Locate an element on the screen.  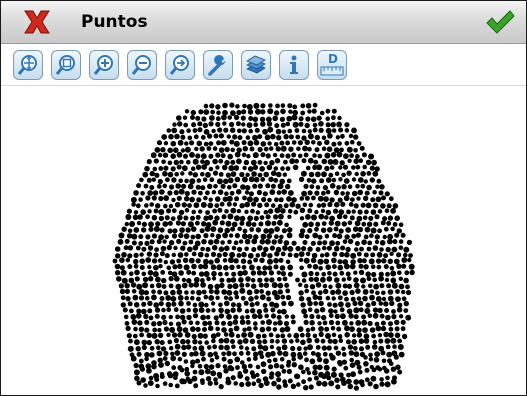
toolbar: D is located at coordinates (263, 65).